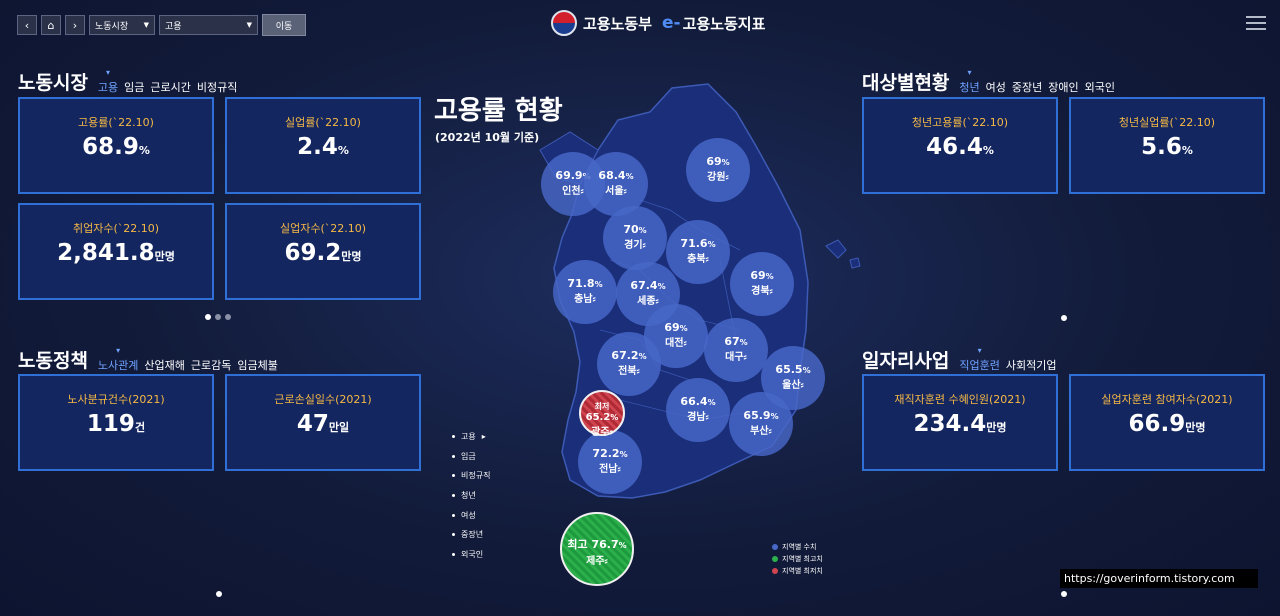 The height and width of the screenshot is (616, 1280). Describe the element at coordinates (696, 259) in the screenshot. I see `region-name: 충북` at that location.